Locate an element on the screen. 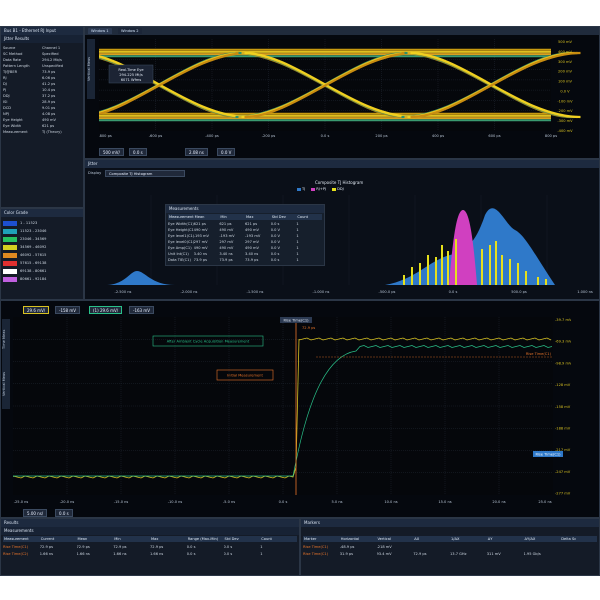 Image resolution: width=600 pixels, height=600 pixels. color-grade-label: 57615 - 69138 is located at coordinates (33, 263).